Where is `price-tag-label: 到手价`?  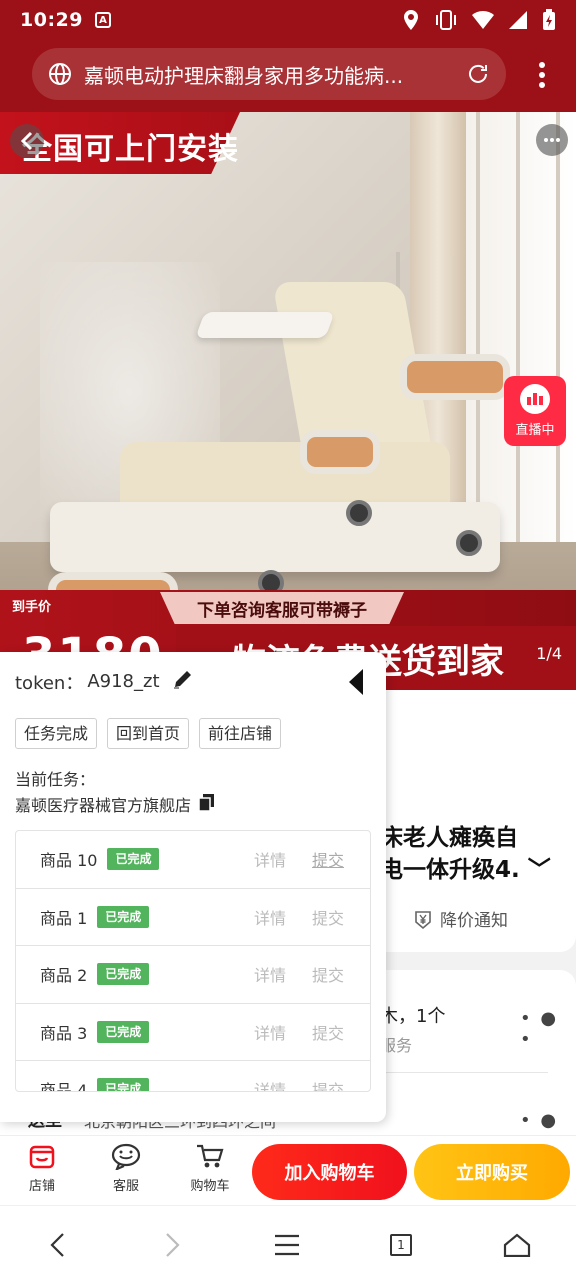
price-tag-label: 到手价 is located at coordinates (32, 607).